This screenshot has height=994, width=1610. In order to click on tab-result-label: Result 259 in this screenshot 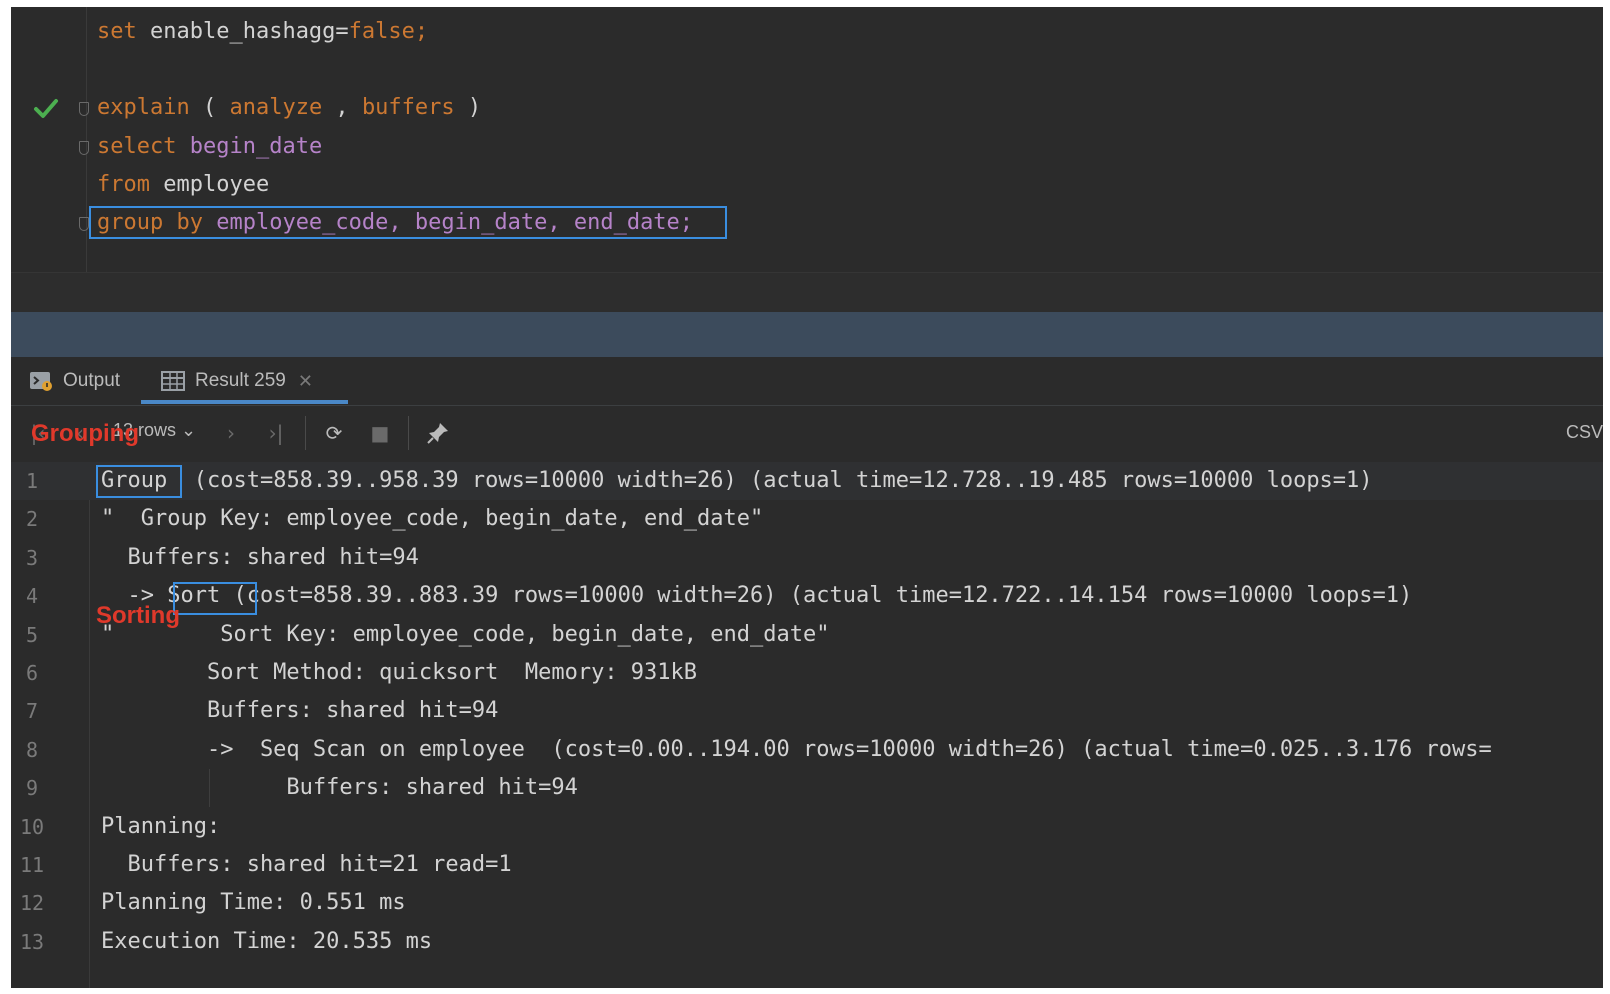, I will do `click(240, 380)`.